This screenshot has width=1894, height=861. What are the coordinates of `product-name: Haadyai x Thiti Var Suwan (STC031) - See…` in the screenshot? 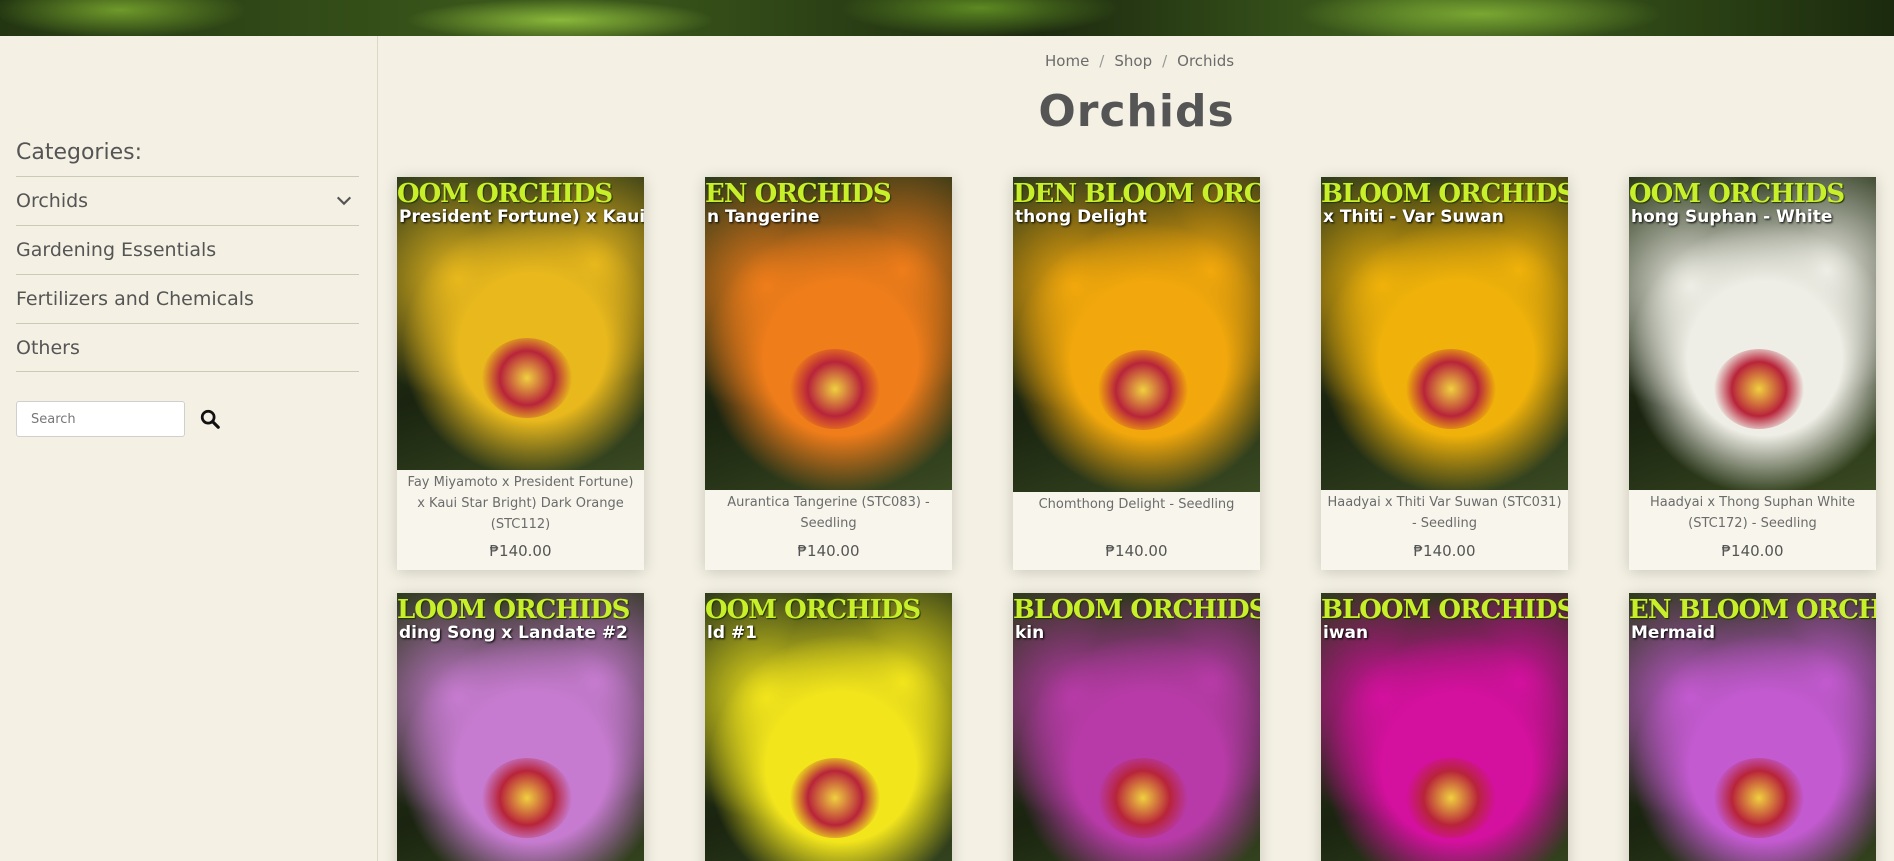 It's located at (1444, 512).